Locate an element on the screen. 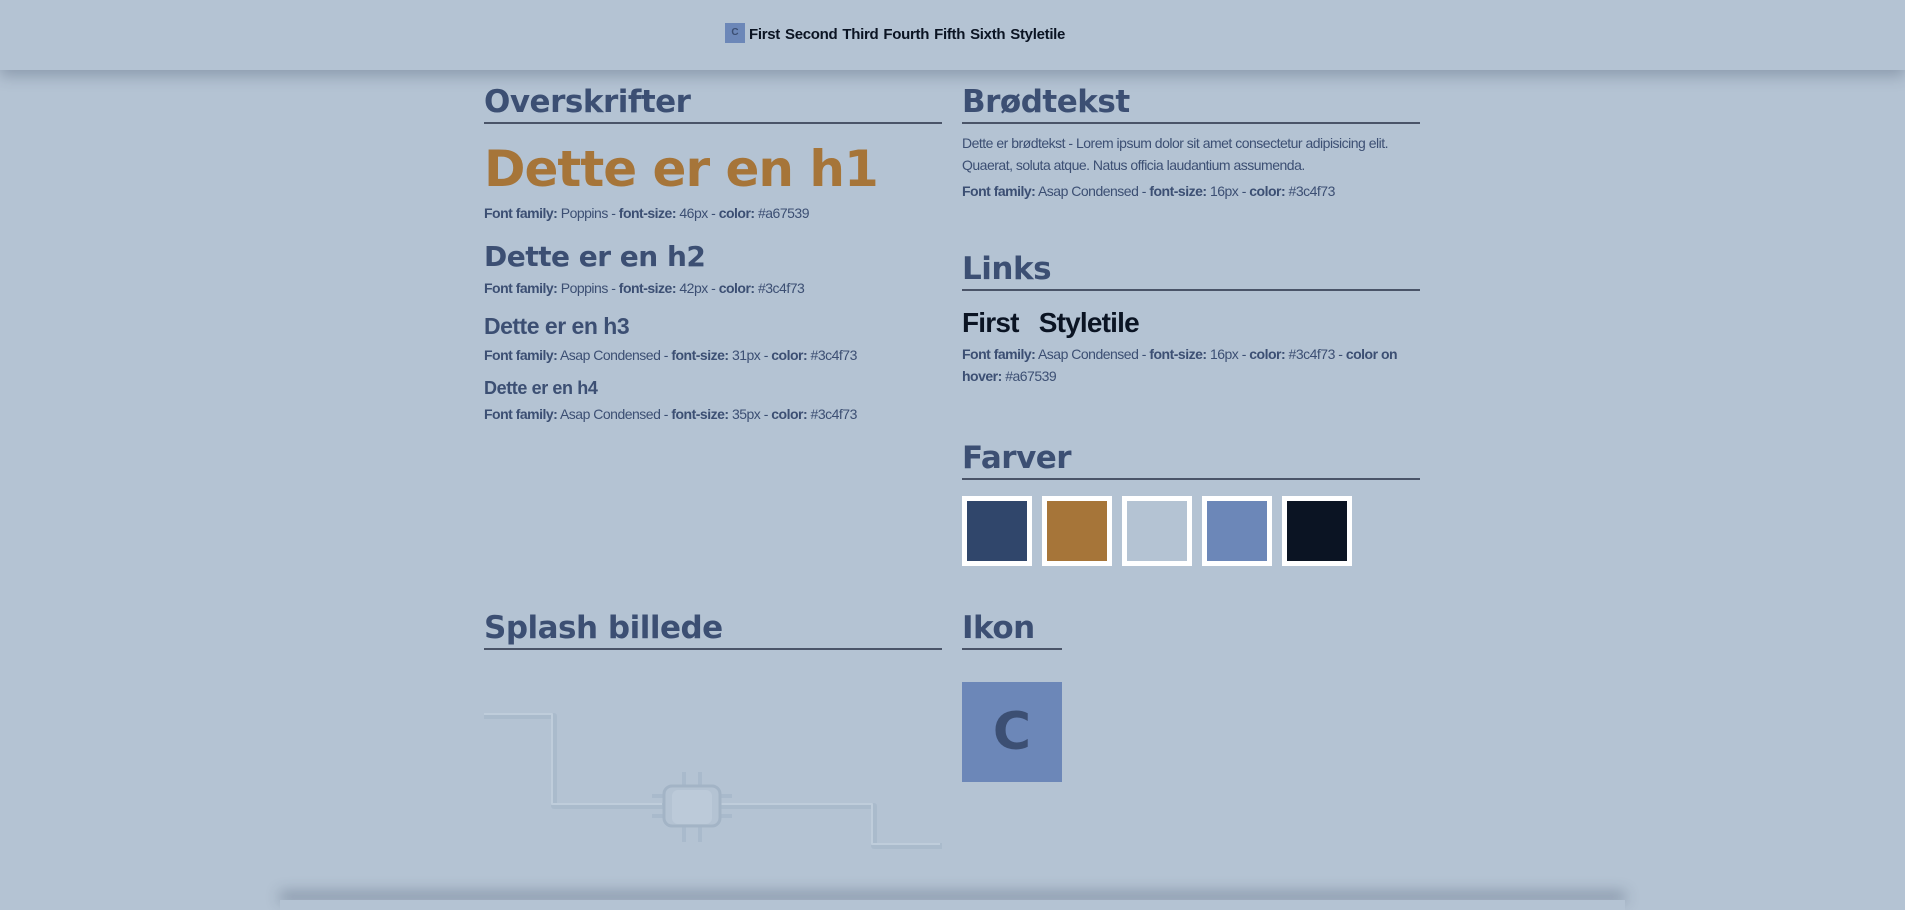 Image resolution: width=1905 pixels, height=910 pixels. splash-section: Splash billede is located at coordinates (712, 744).